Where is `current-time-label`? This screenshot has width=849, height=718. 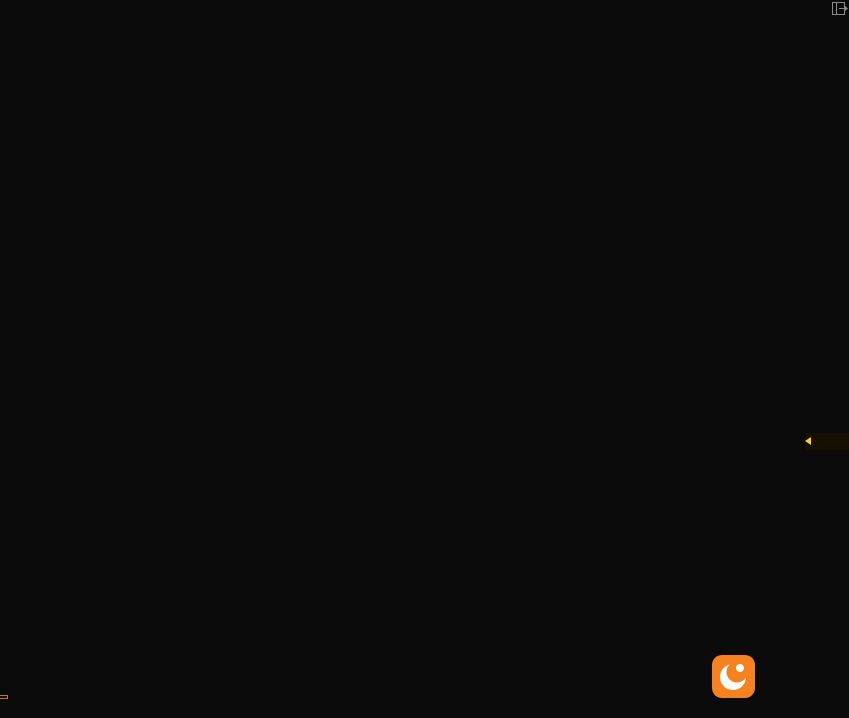 current-time-label is located at coordinates (4, 697).